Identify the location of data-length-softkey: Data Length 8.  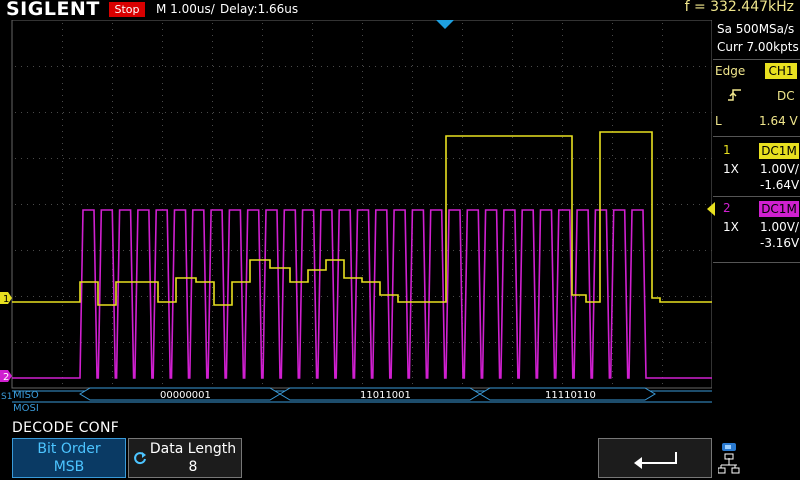
(185, 458).